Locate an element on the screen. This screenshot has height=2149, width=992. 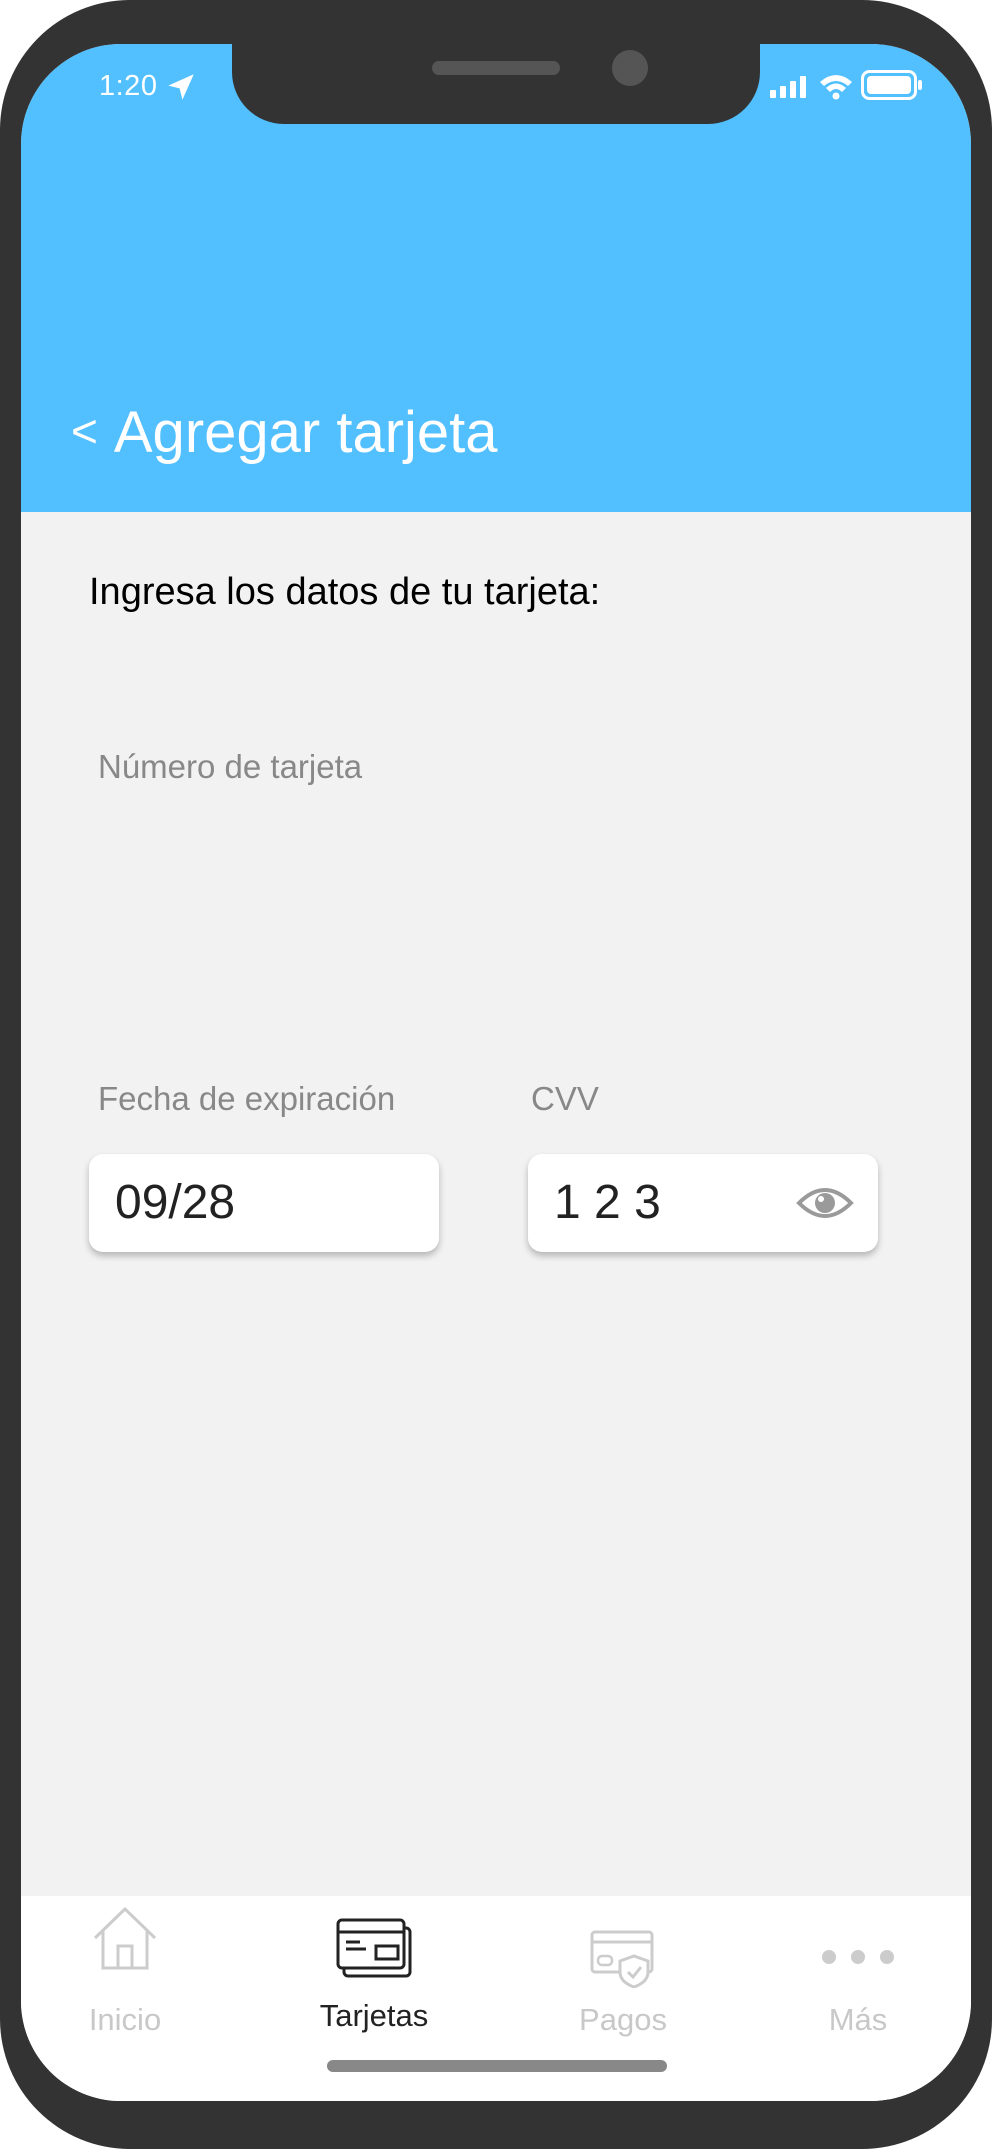
cards-icon is located at coordinates (374, 1948).